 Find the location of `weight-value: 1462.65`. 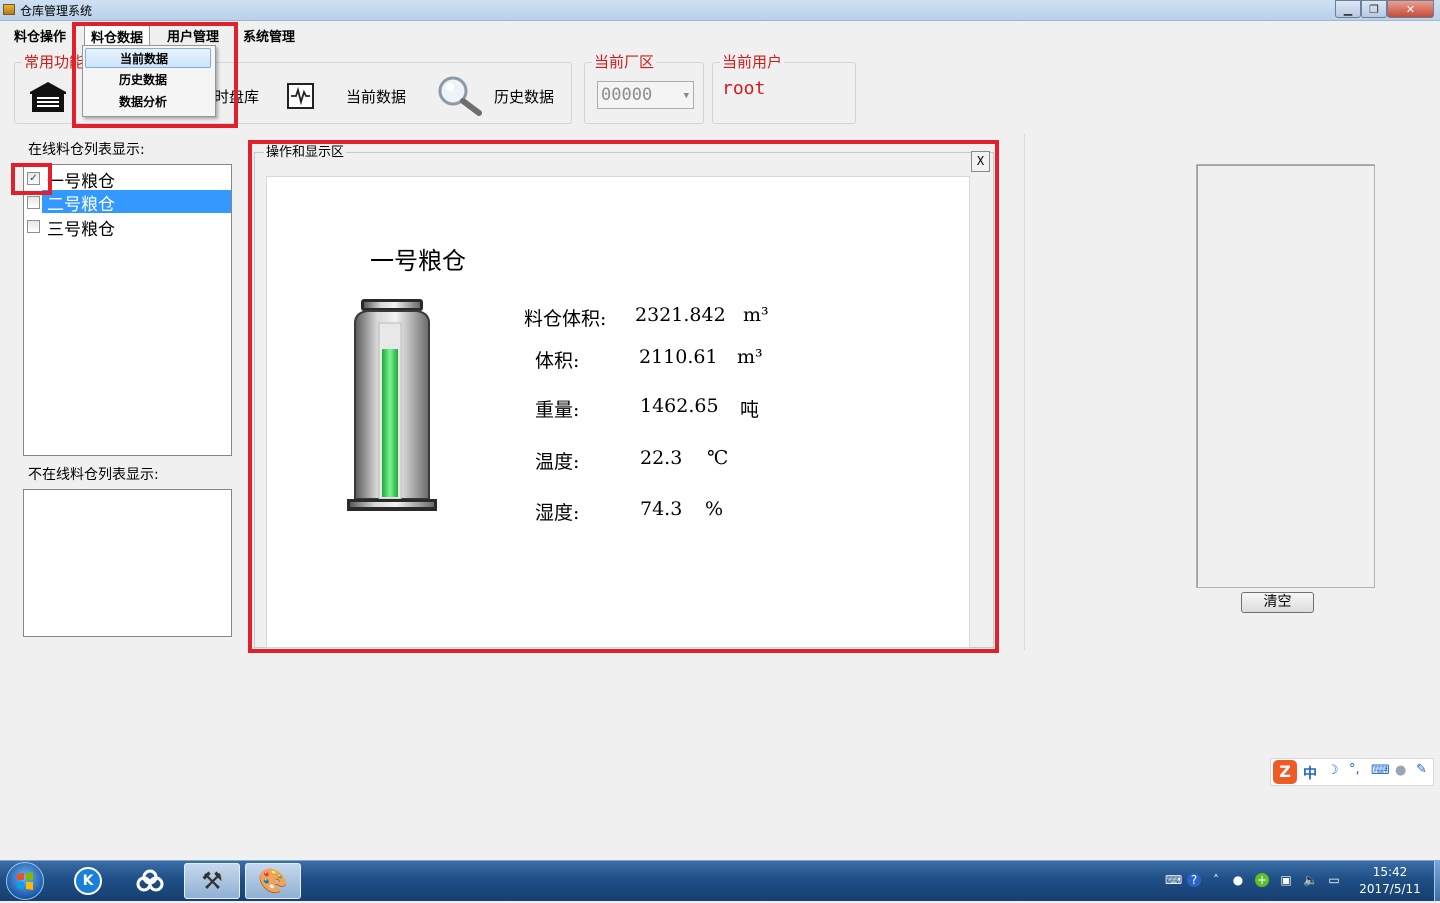

weight-value: 1462.65 is located at coordinates (679, 406).